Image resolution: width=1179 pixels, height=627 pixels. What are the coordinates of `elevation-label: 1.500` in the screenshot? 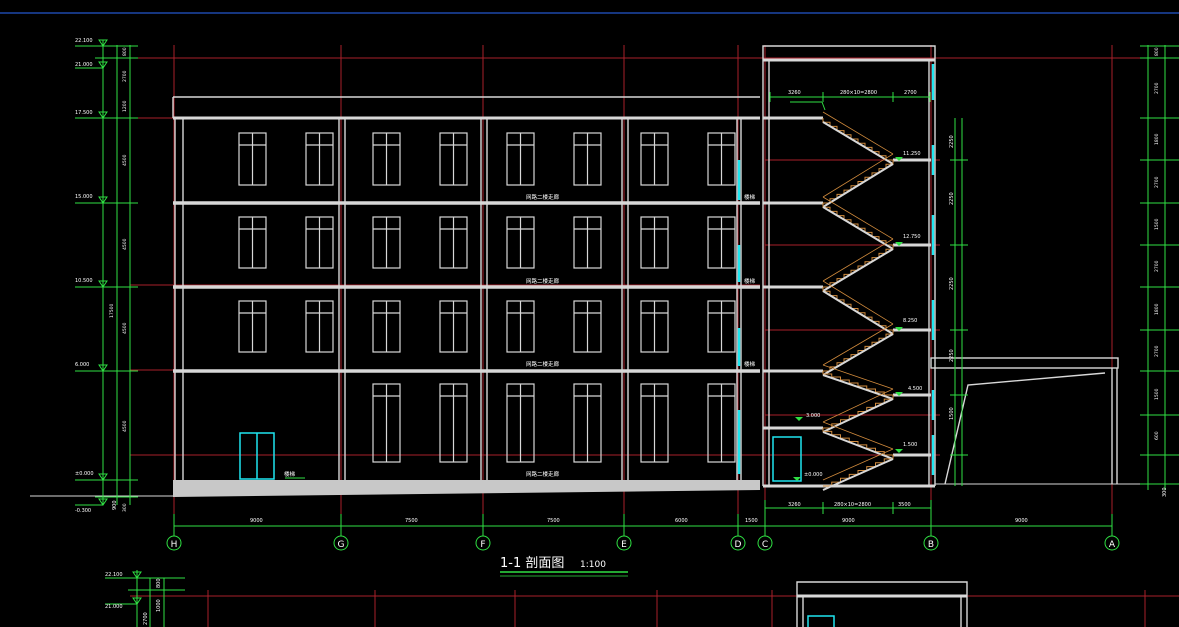 It's located at (910, 445).